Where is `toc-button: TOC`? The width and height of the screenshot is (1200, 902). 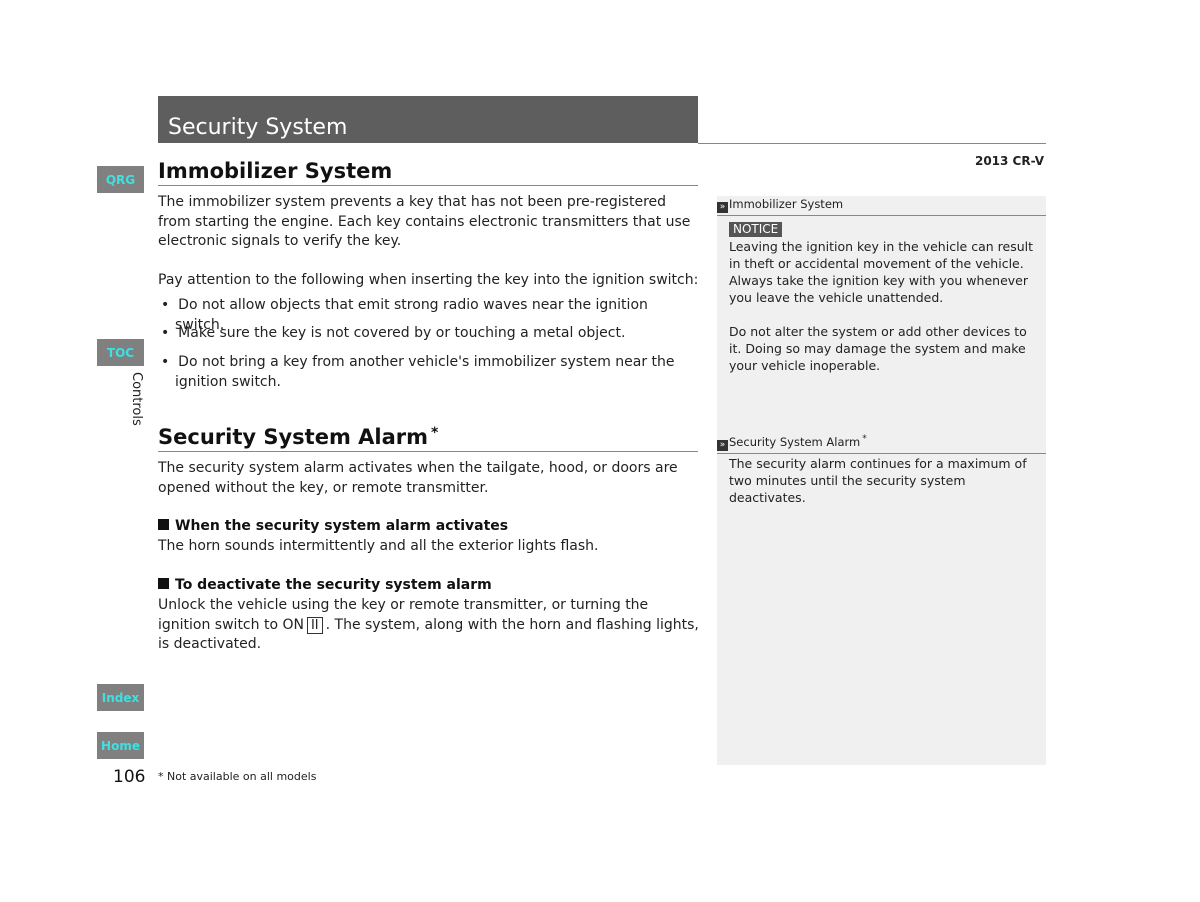
toc-button: TOC is located at coordinates (120, 352).